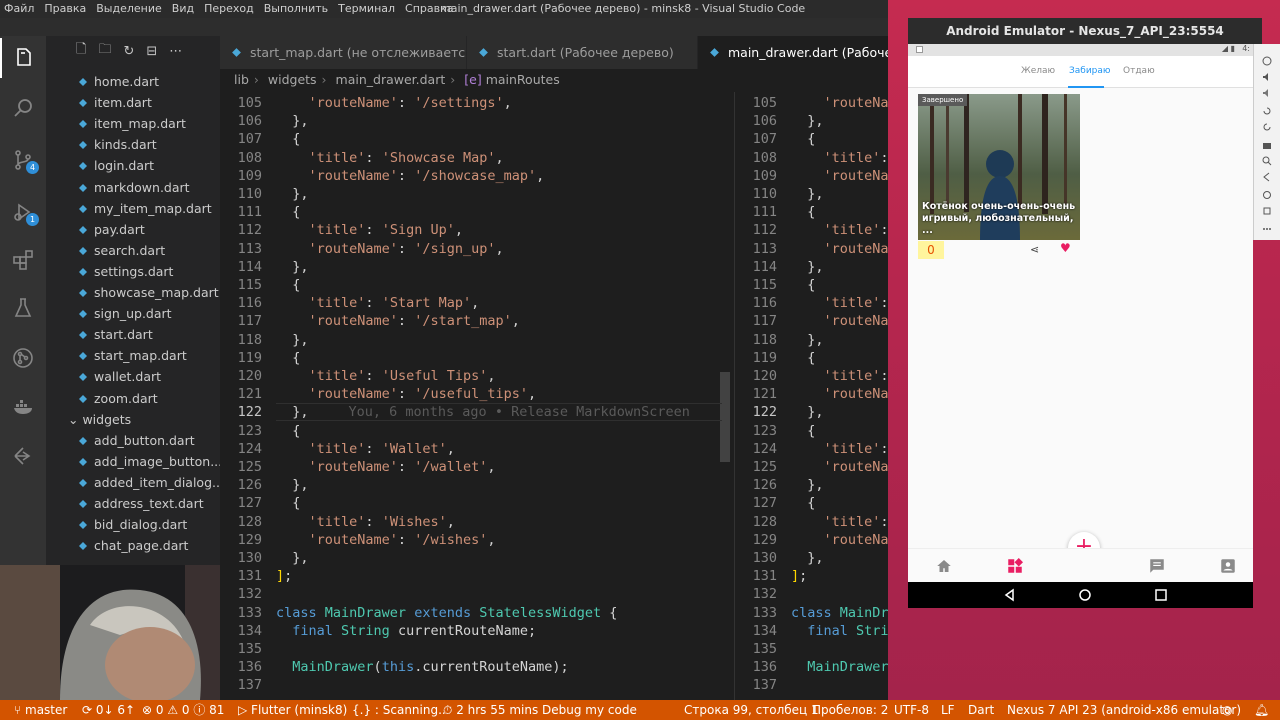  What do you see at coordinates (149, 398) in the screenshot?
I see `file-item: zoom.dart` at bounding box center [149, 398].